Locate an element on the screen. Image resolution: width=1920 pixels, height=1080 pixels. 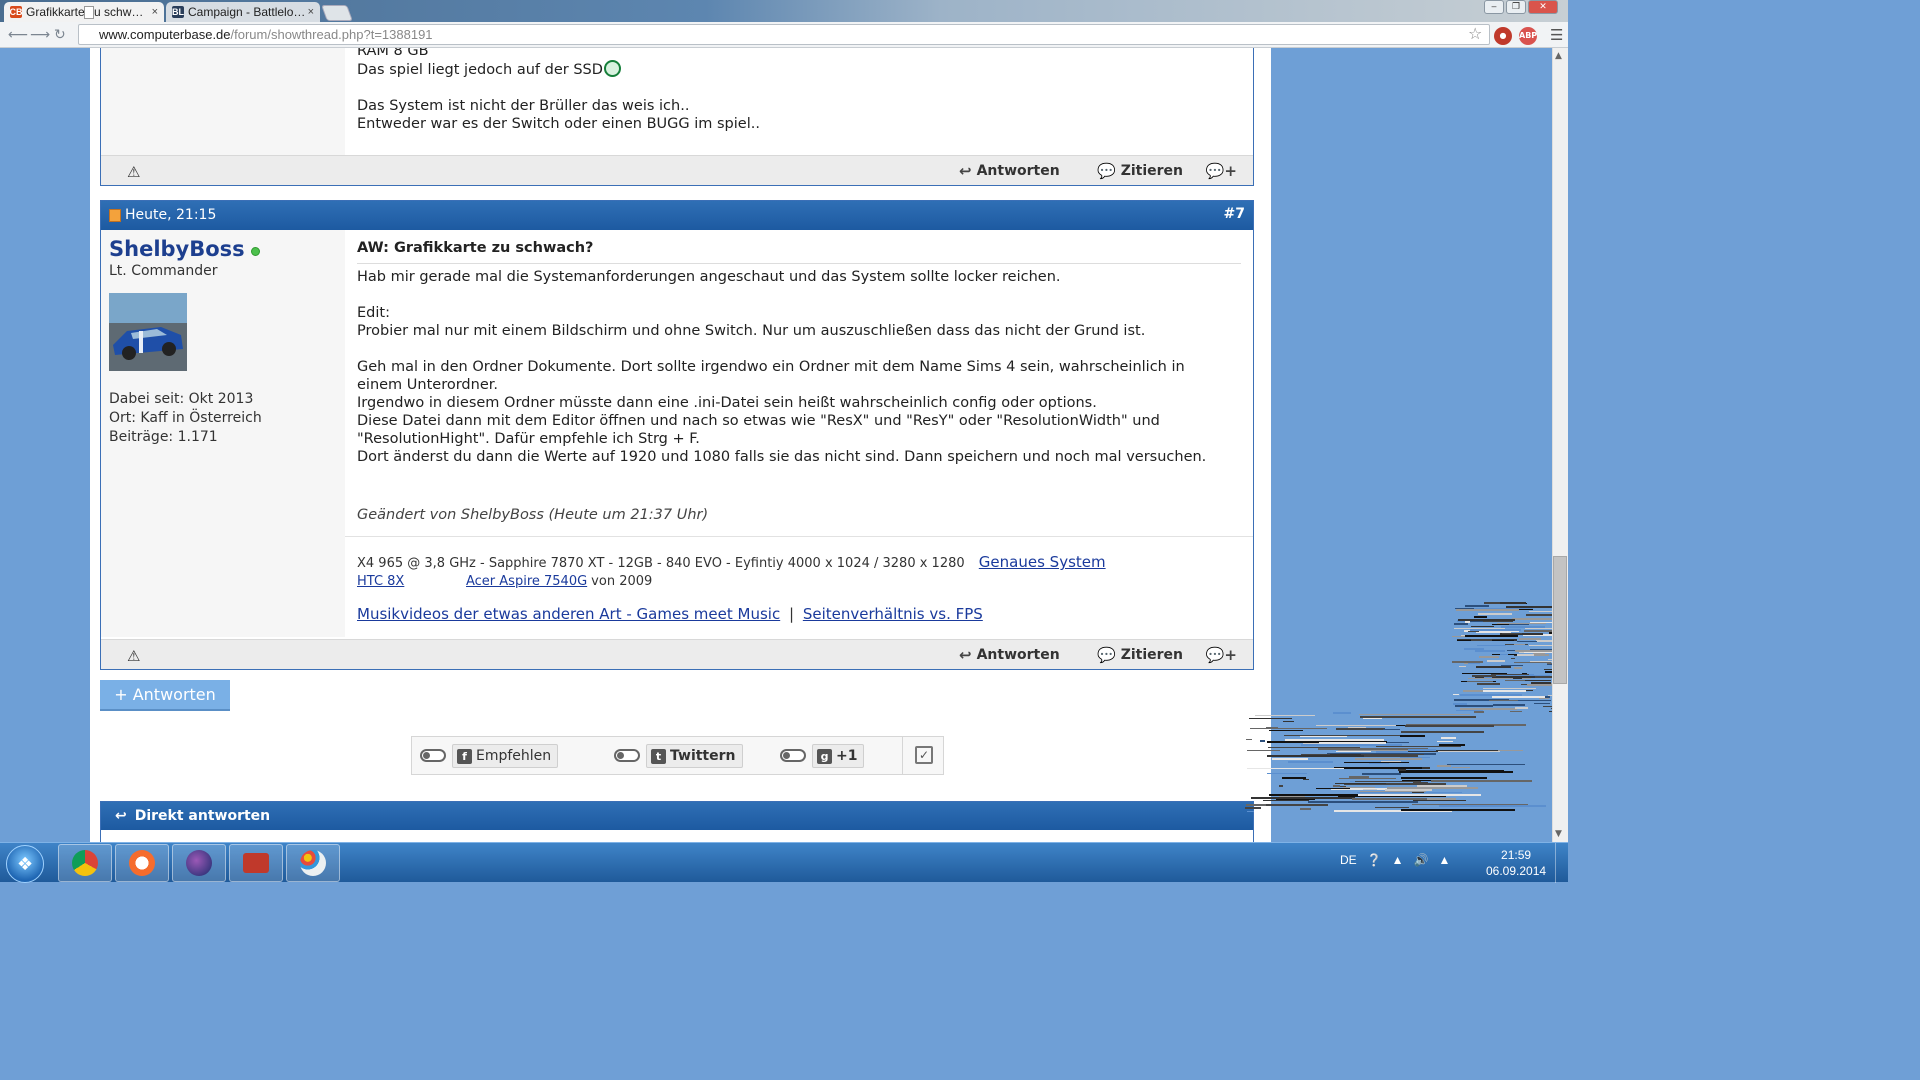
post-date: Heute, 21:15 is located at coordinates (162, 215).